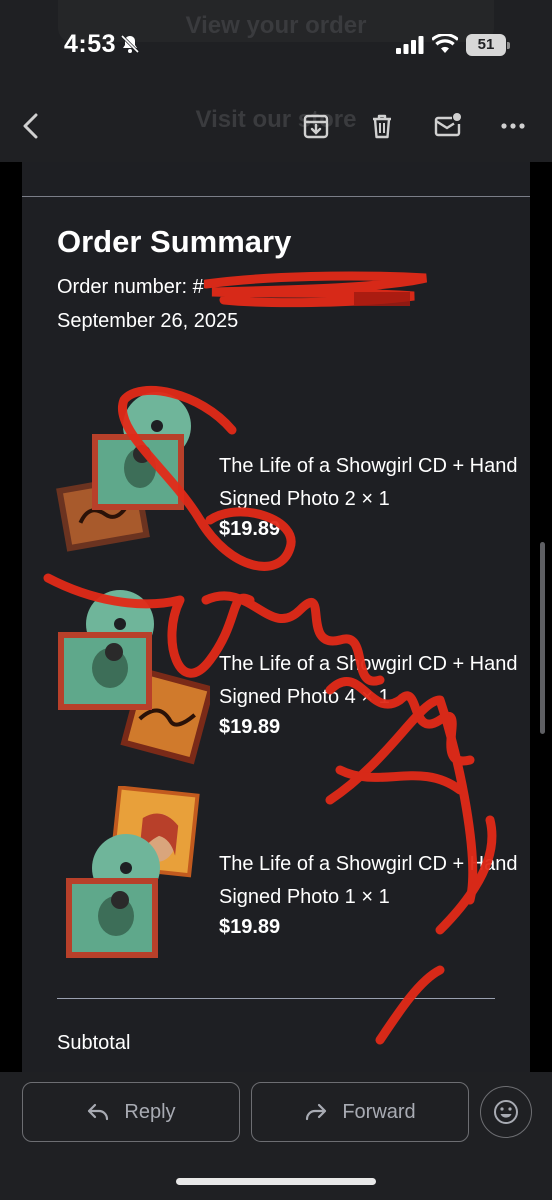  Describe the element at coordinates (98, 1112) in the screenshot. I see `reply-arrow-icon` at that location.